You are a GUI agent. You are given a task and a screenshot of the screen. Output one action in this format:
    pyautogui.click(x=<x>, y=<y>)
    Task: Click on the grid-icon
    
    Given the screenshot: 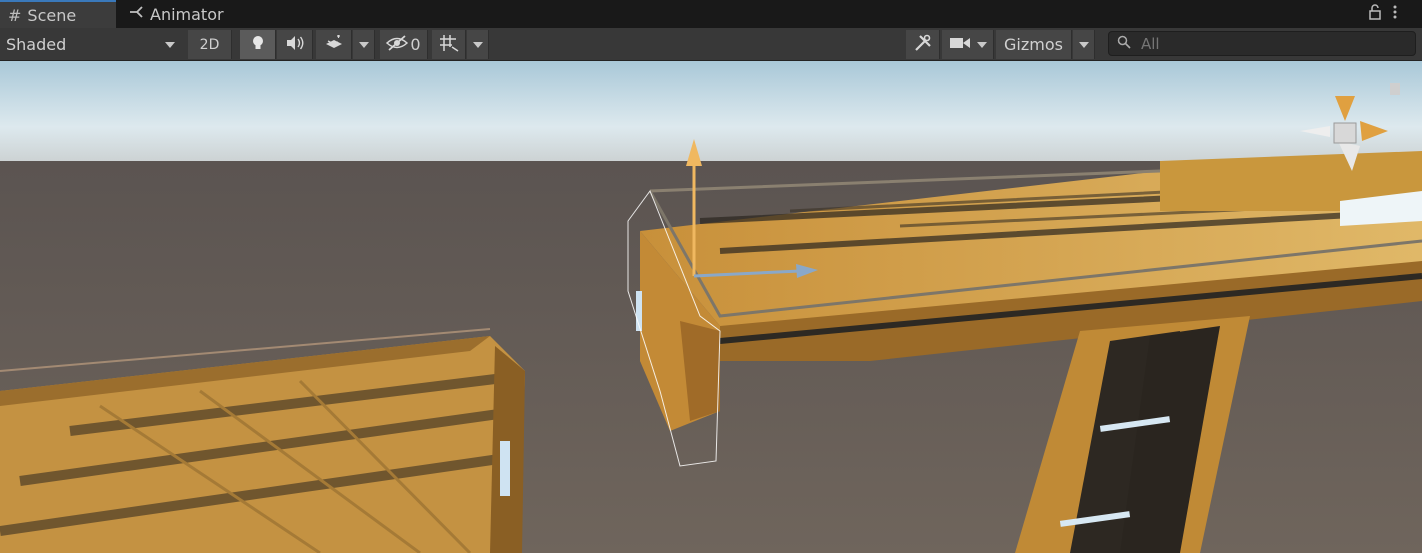 What is the action you would take?
    pyautogui.click(x=449, y=45)
    